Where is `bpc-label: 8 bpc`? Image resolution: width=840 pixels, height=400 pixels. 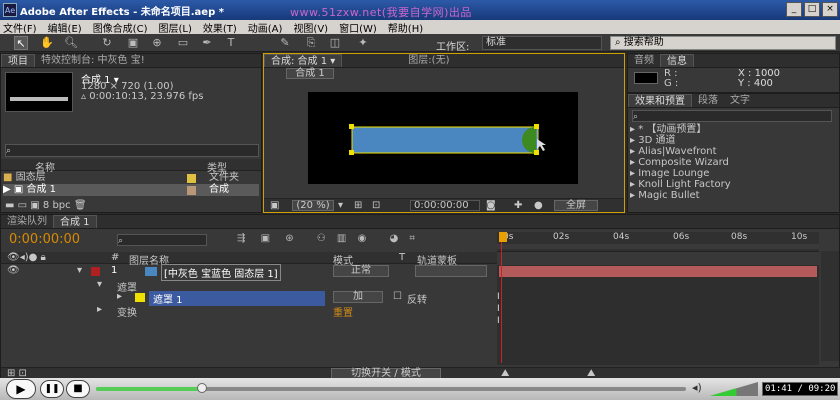 bpc-label: 8 bpc is located at coordinates (57, 205).